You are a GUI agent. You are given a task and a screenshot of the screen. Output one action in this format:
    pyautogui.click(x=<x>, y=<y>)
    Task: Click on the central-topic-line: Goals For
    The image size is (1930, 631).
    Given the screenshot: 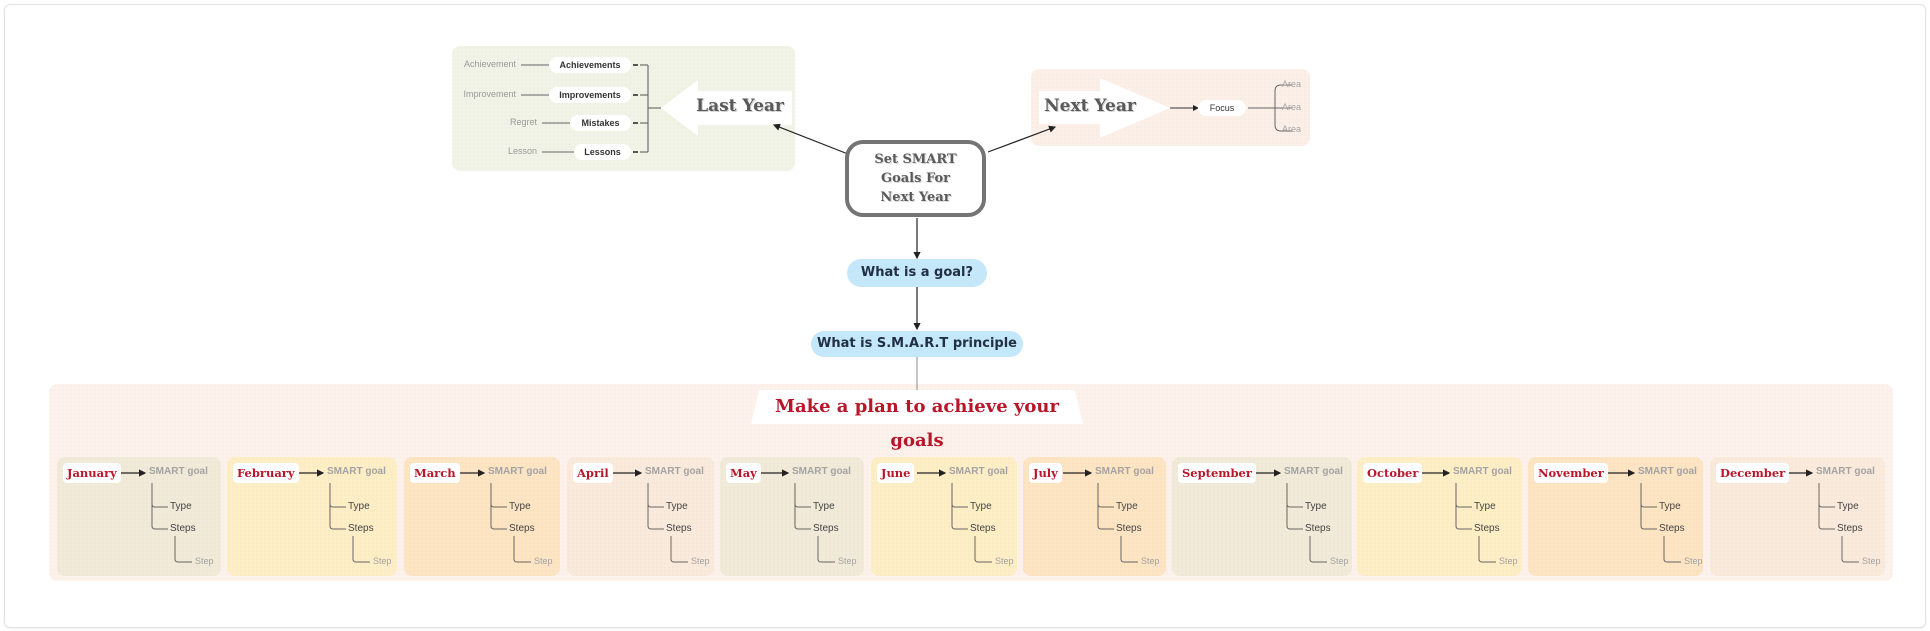 What is the action you would take?
    pyautogui.click(x=915, y=178)
    